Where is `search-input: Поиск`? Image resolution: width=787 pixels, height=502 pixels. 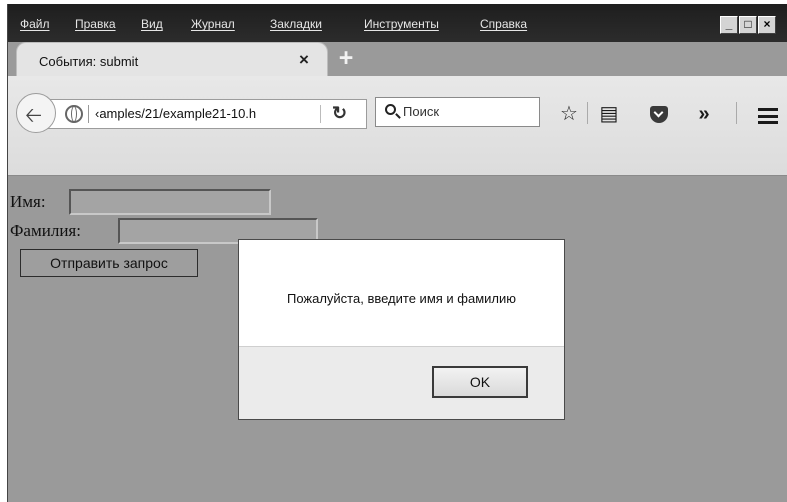 search-input: Поиск is located at coordinates (457, 112).